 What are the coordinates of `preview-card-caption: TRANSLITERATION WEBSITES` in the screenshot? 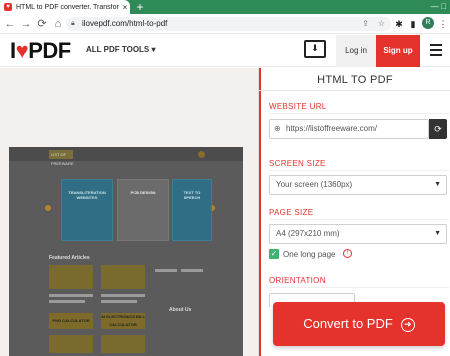 It's located at (87, 195).